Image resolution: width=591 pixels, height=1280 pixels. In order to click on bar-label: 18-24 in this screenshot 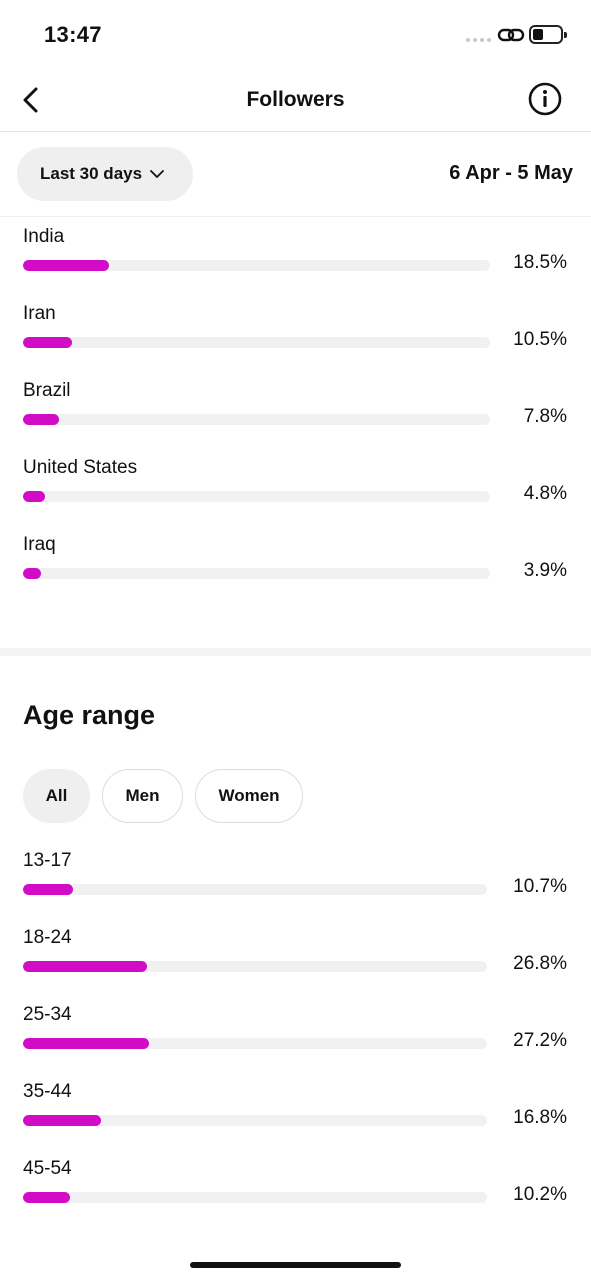, I will do `click(47, 937)`.